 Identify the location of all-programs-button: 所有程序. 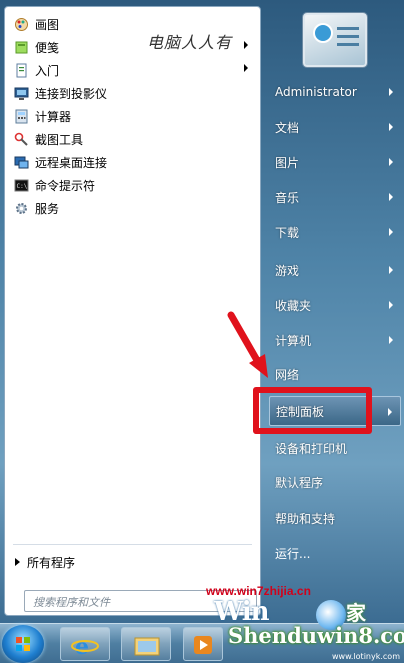
(45, 562).